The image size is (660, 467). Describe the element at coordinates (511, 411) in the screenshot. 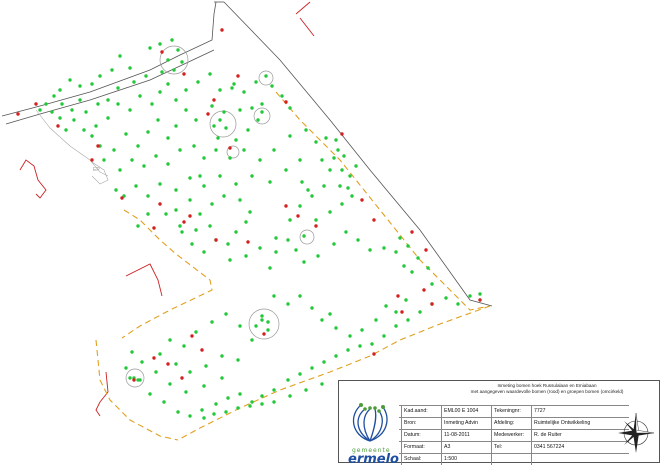

I see `field-label2: Tekeningnr:` at that location.